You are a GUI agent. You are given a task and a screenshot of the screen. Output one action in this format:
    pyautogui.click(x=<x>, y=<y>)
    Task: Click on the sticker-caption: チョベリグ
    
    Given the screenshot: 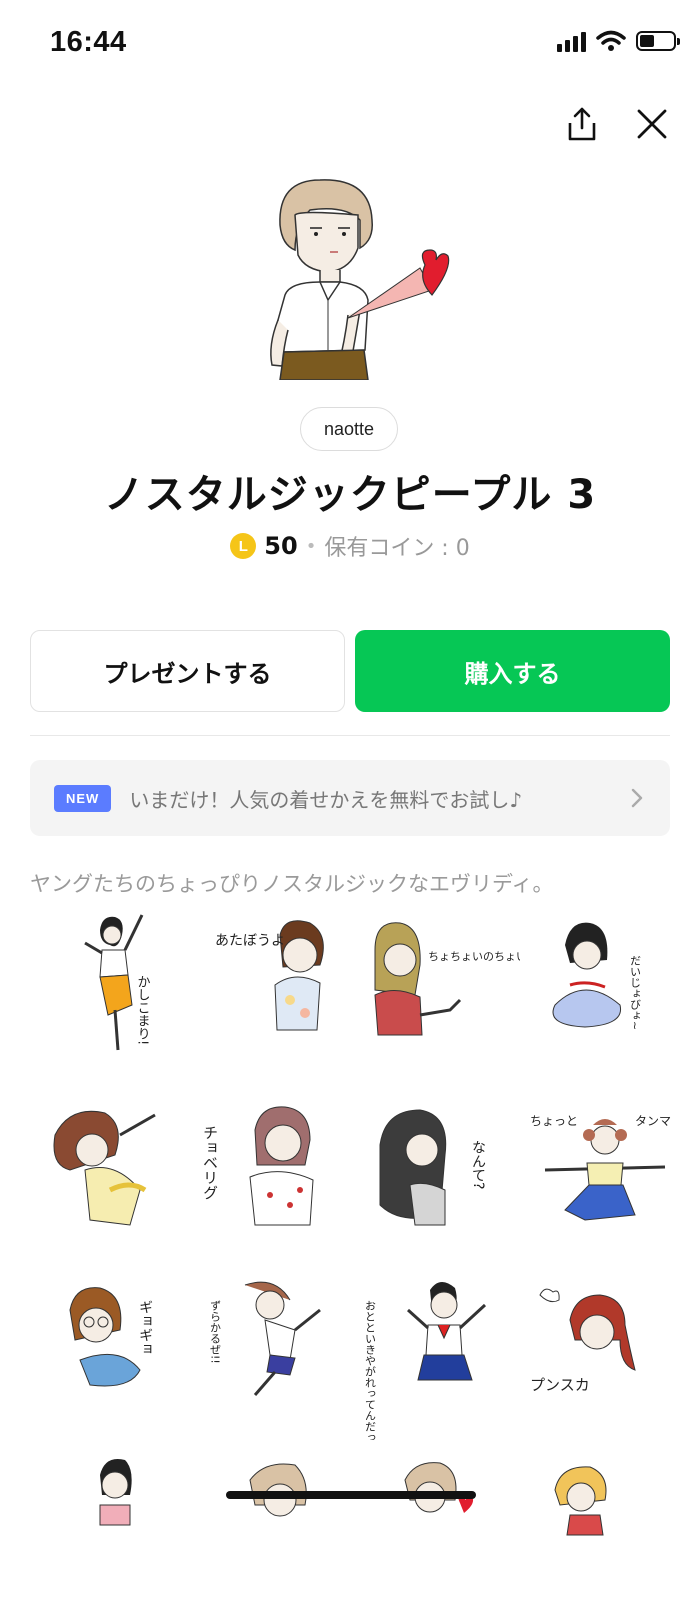 What is the action you would take?
    pyautogui.click(x=210, y=1162)
    